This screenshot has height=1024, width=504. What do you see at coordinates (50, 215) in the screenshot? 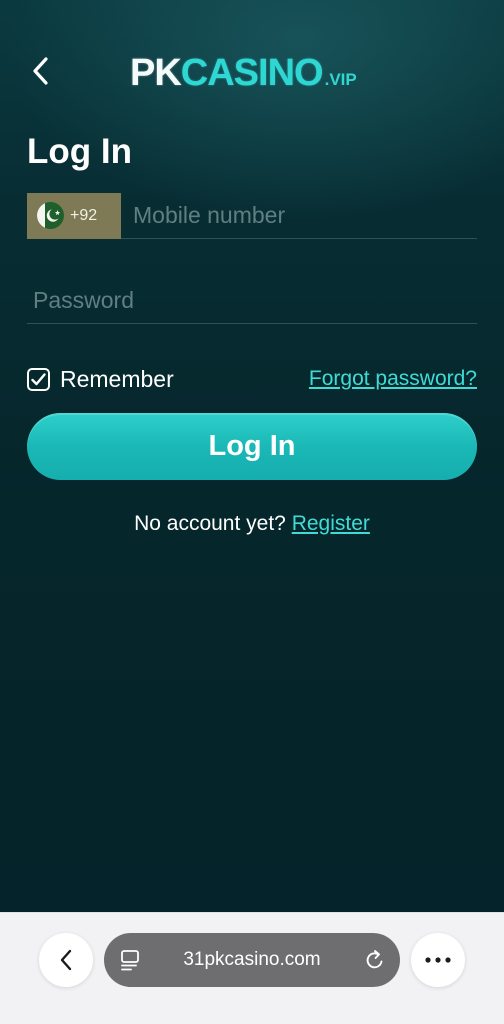
I see `pakistan-flag-icon` at bounding box center [50, 215].